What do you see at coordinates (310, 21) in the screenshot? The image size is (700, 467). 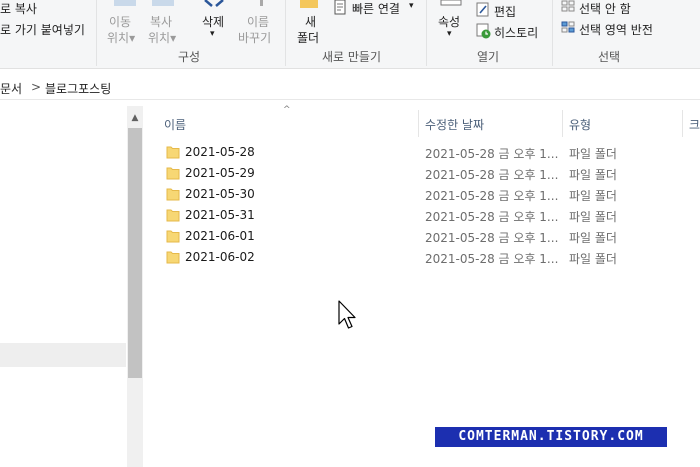 I see `new-folder-button: 새` at bounding box center [310, 21].